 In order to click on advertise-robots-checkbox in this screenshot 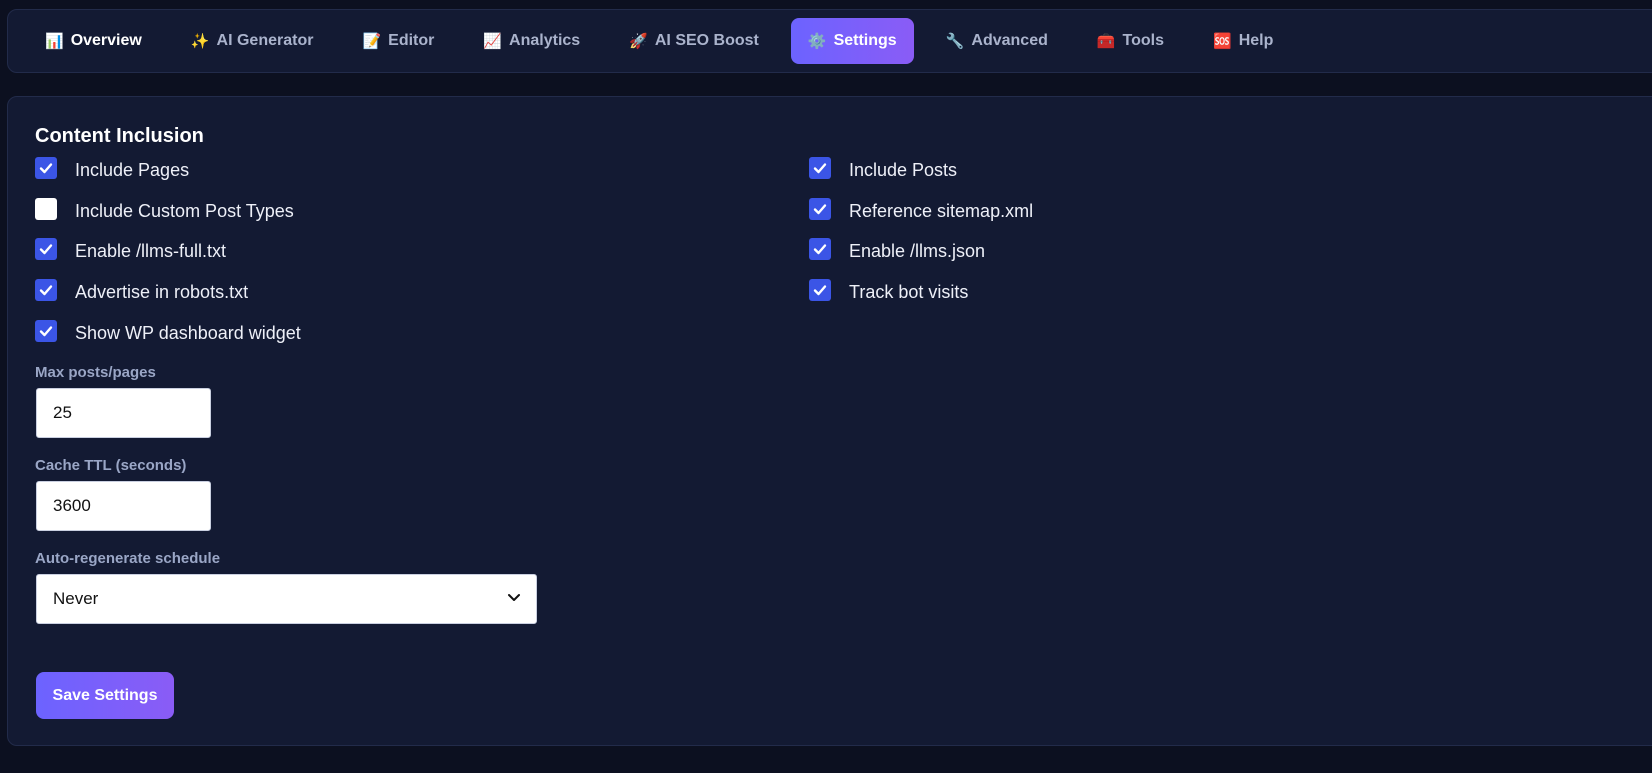, I will do `click(46, 290)`.